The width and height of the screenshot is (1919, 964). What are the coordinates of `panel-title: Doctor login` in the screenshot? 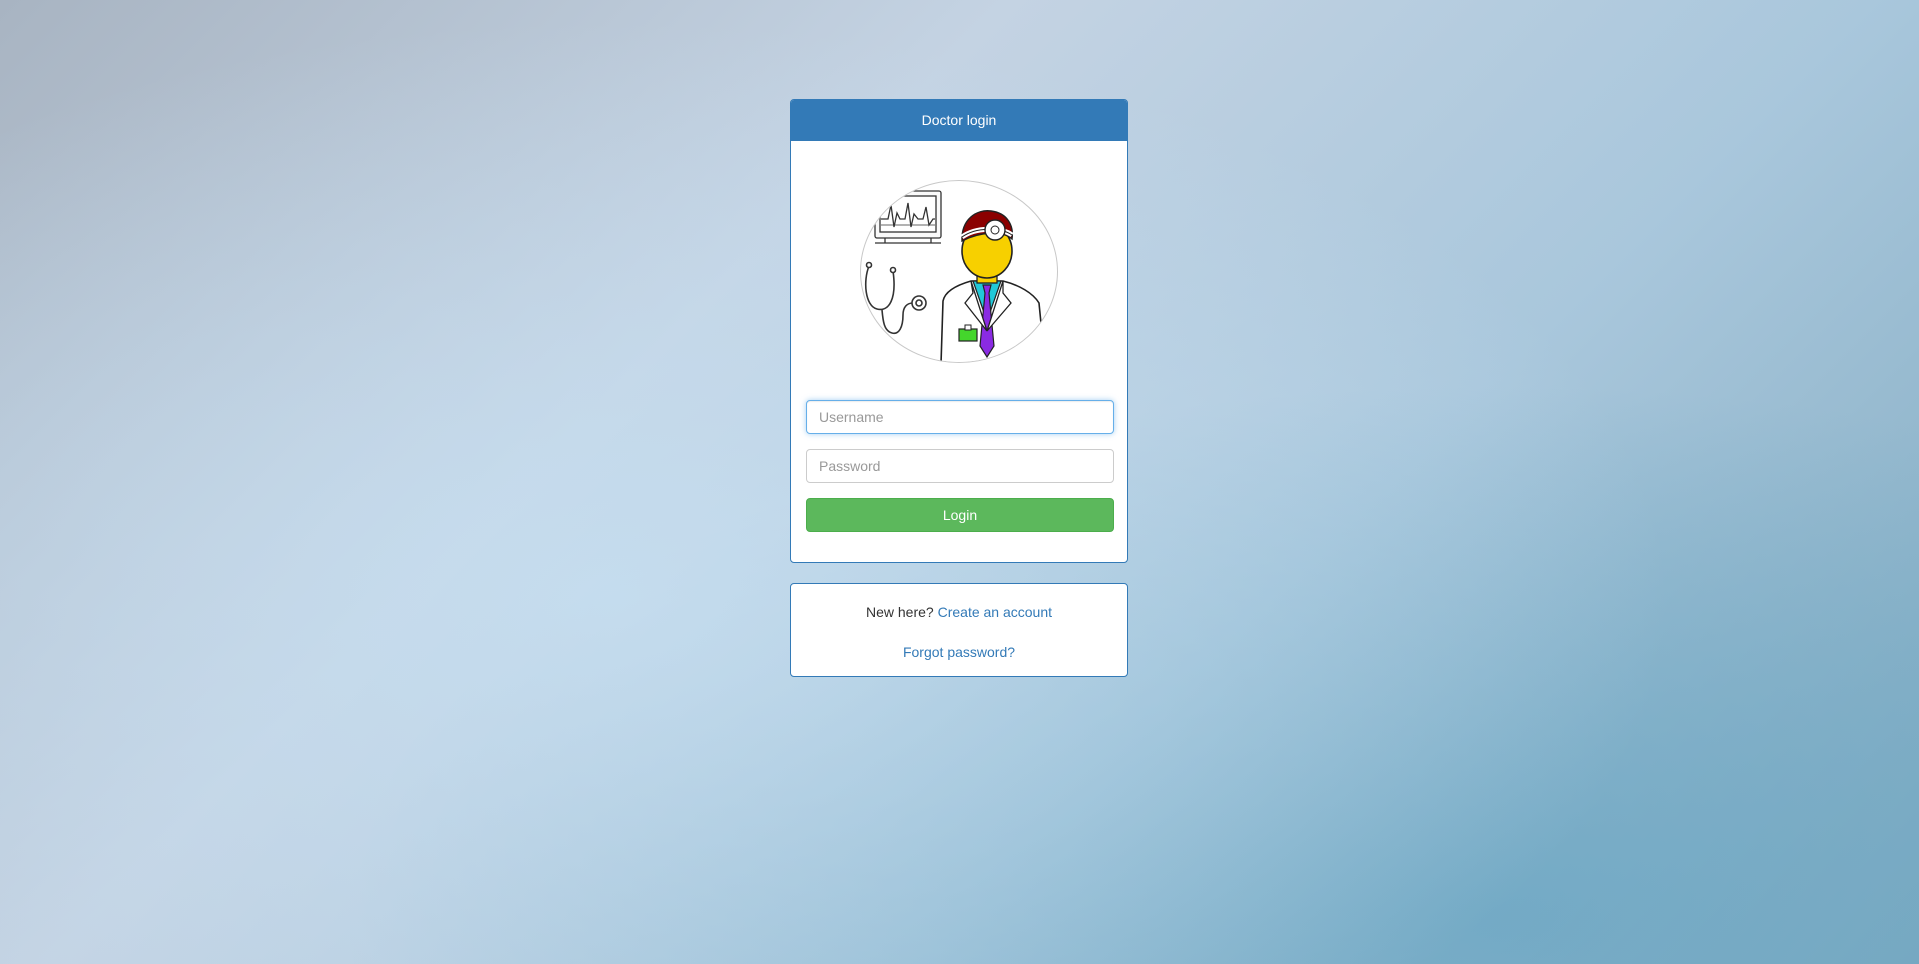 It's located at (959, 120).